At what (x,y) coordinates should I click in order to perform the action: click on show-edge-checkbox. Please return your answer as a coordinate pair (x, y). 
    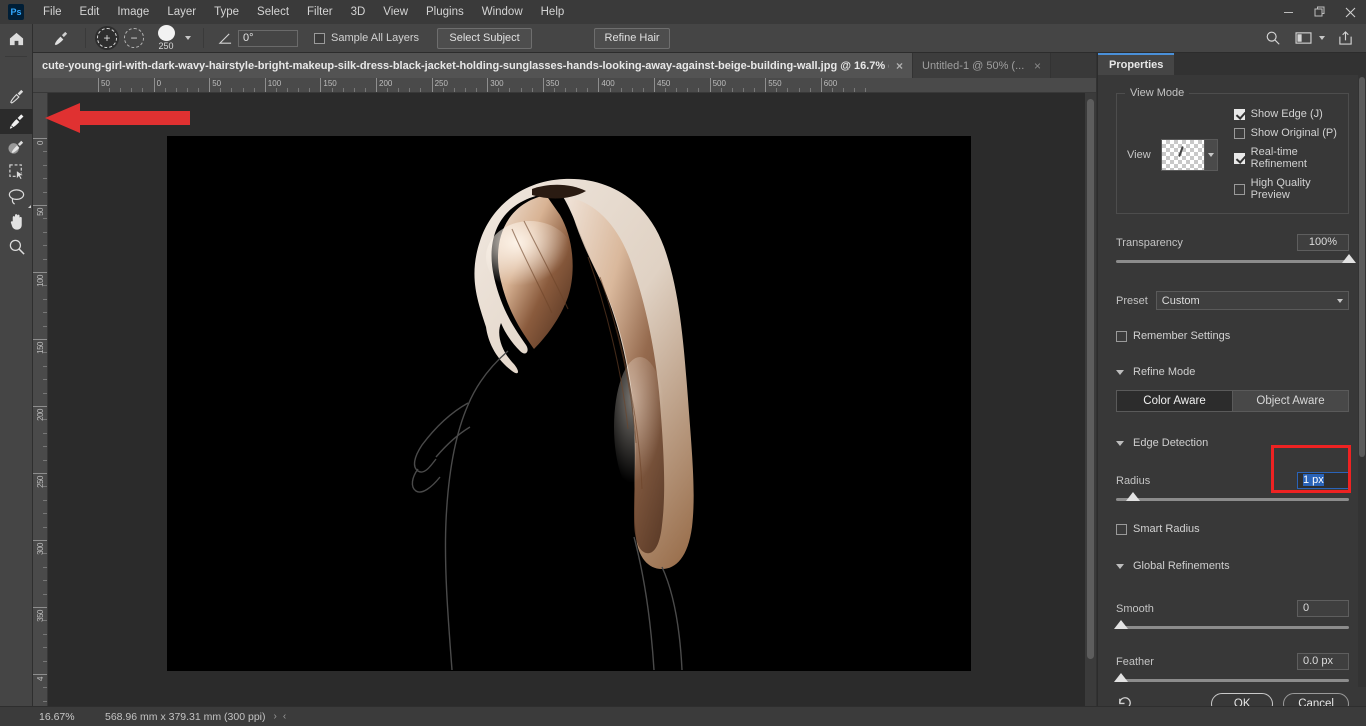
    Looking at the image, I should click on (1239, 114).